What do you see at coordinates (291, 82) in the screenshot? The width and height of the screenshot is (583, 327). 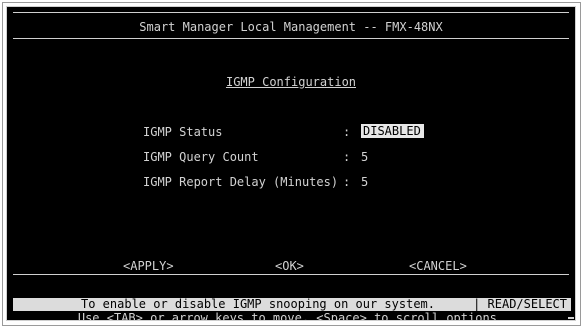 I see `page-title: IGMP Configuration` at bounding box center [291, 82].